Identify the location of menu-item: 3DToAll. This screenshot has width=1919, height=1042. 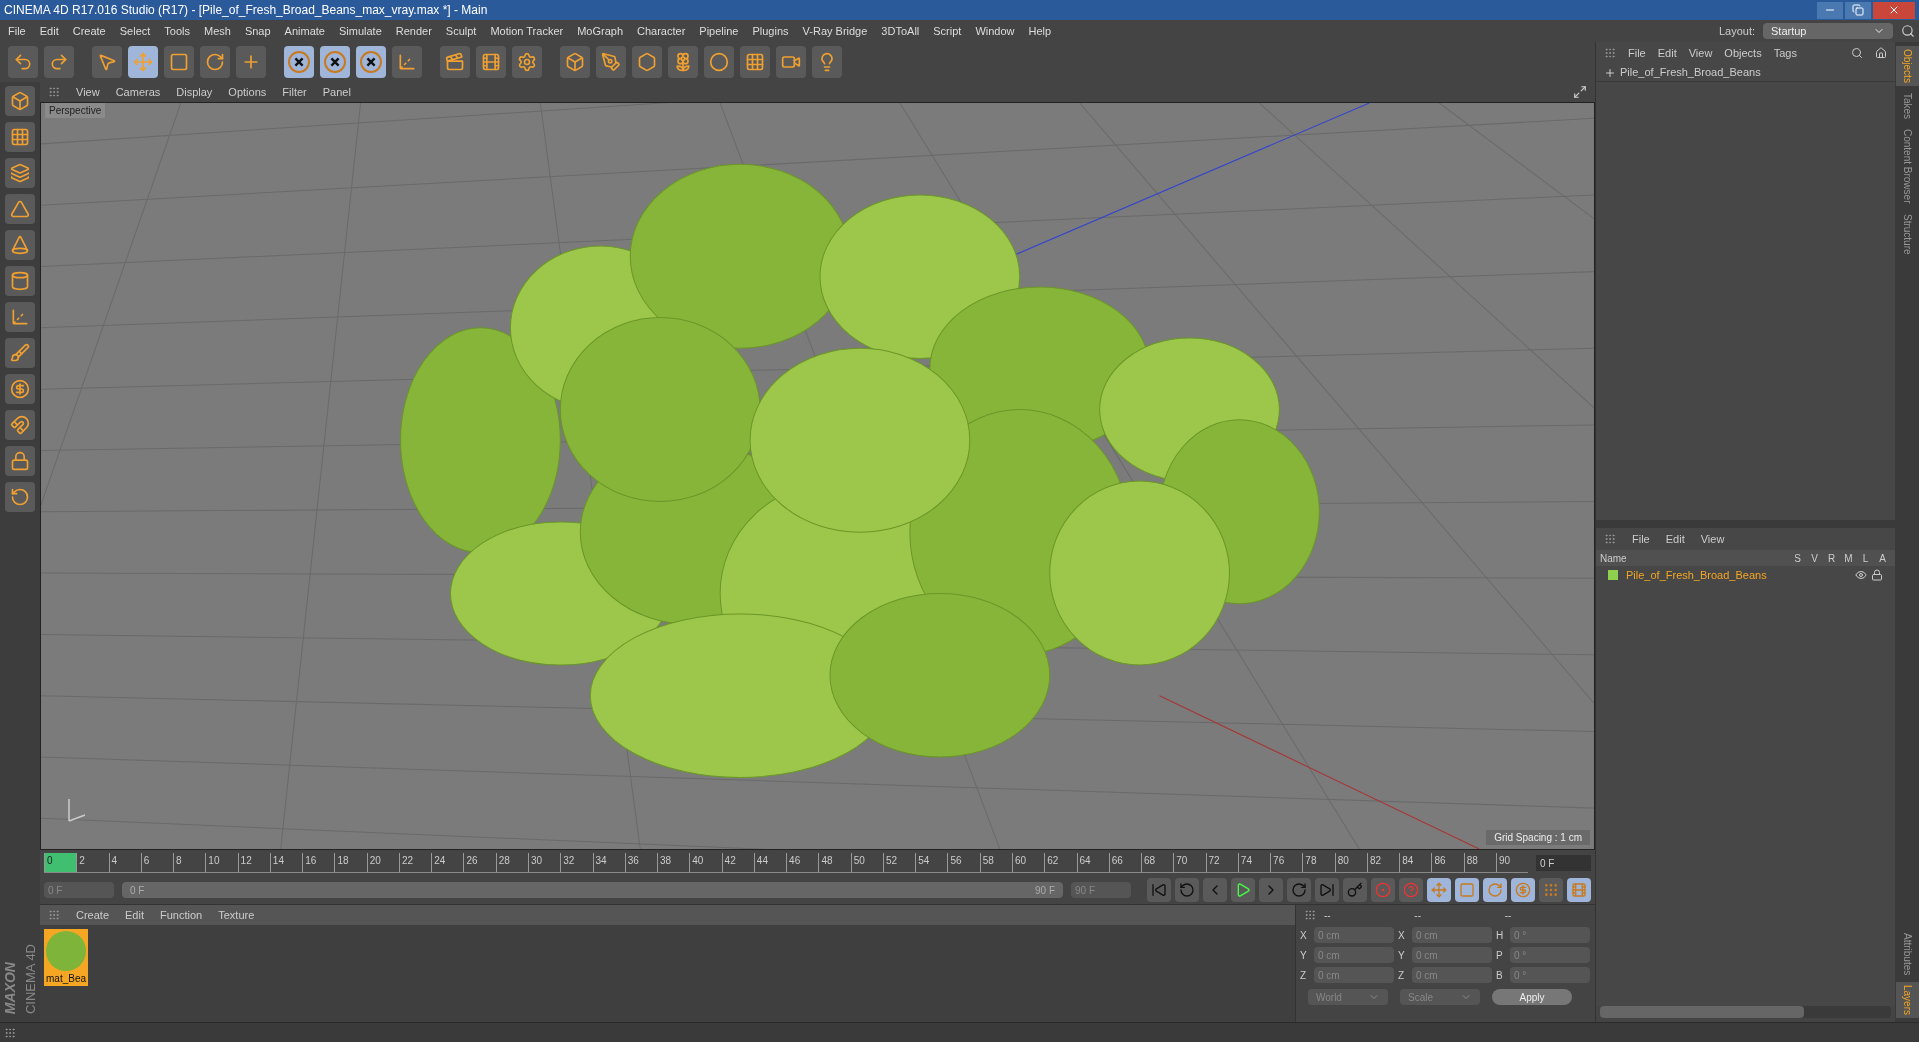
(900, 31).